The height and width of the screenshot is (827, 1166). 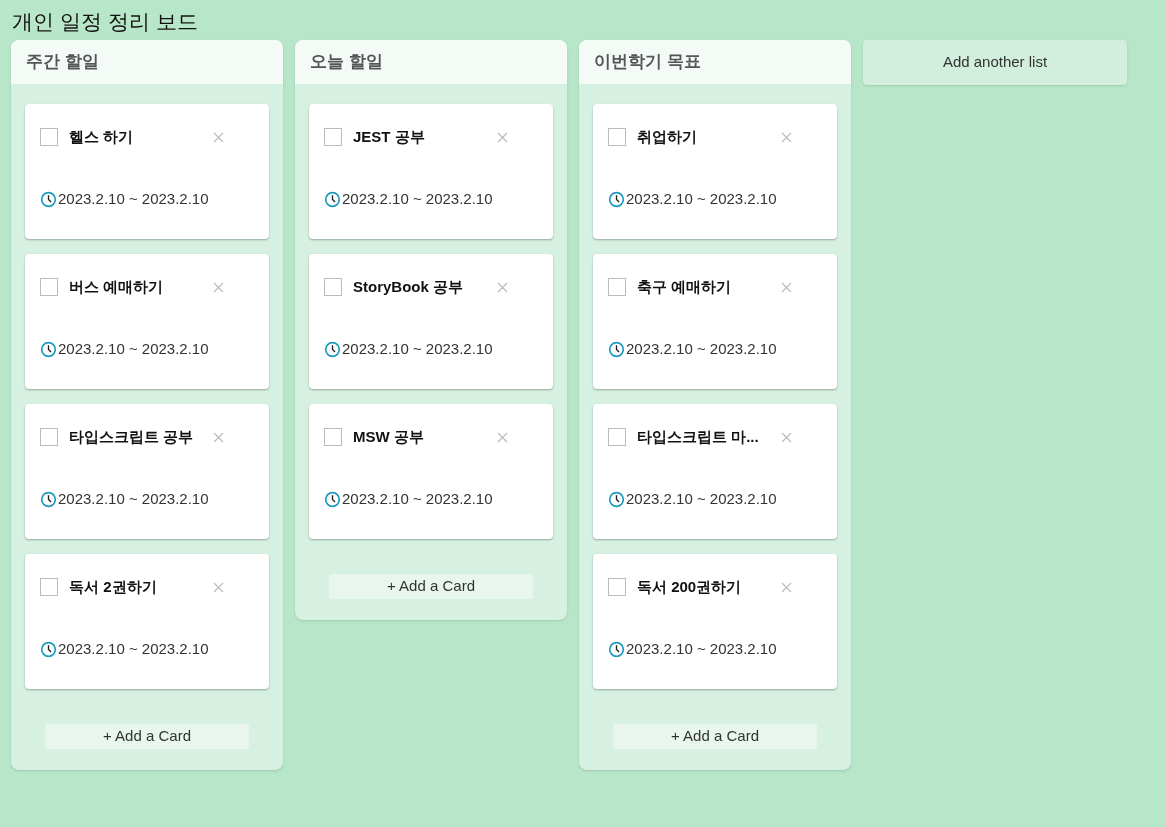 What do you see at coordinates (408, 286) in the screenshot?
I see `task-title: StoryBook 공부` at bounding box center [408, 286].